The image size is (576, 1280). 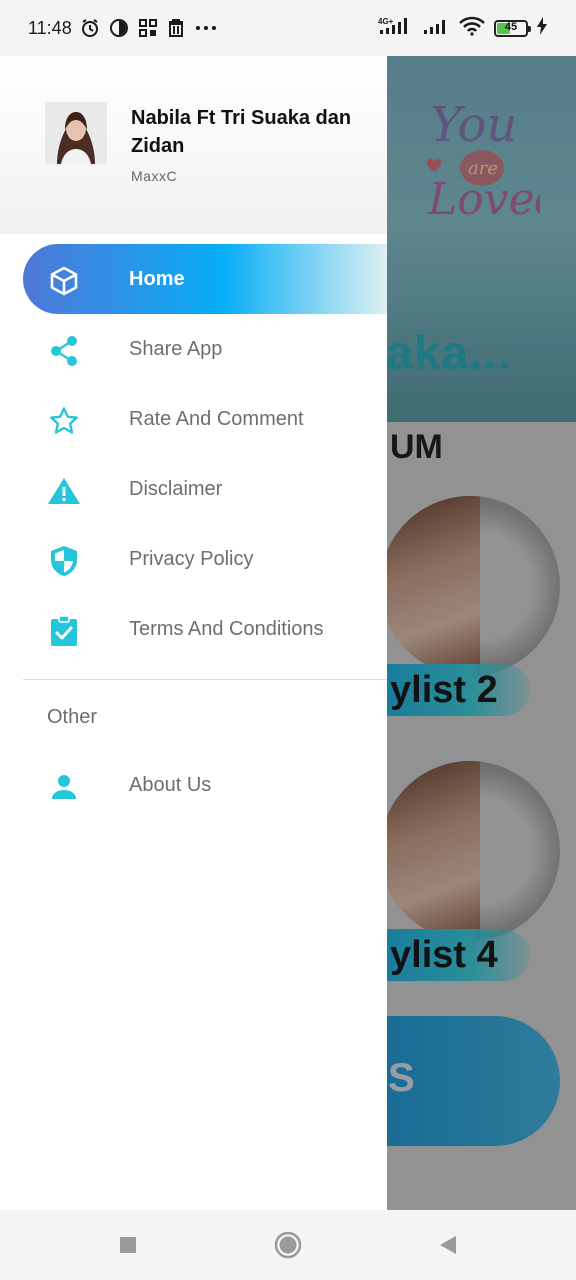 I want to click on wifi-icon, so click(x=472, y=28).